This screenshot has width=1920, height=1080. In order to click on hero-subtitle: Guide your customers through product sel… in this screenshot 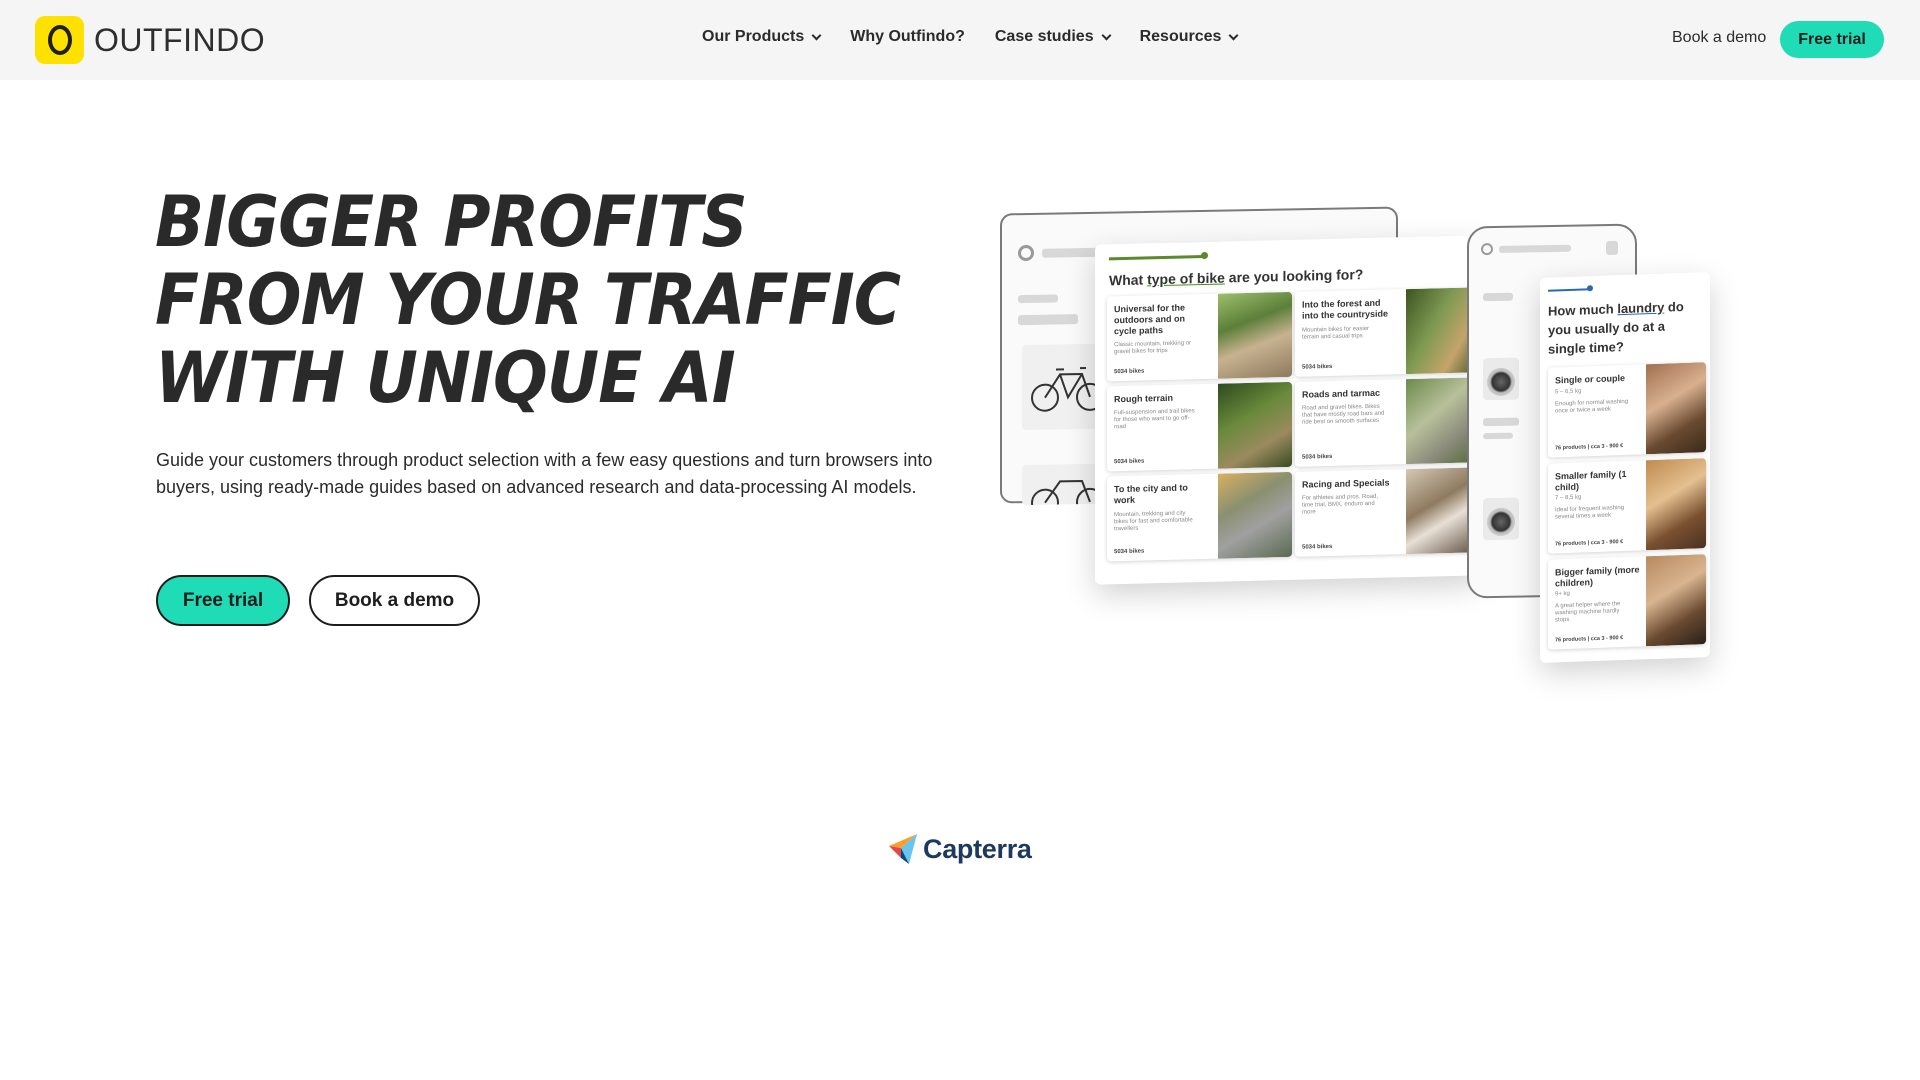, I will do `click(544, 473)`.